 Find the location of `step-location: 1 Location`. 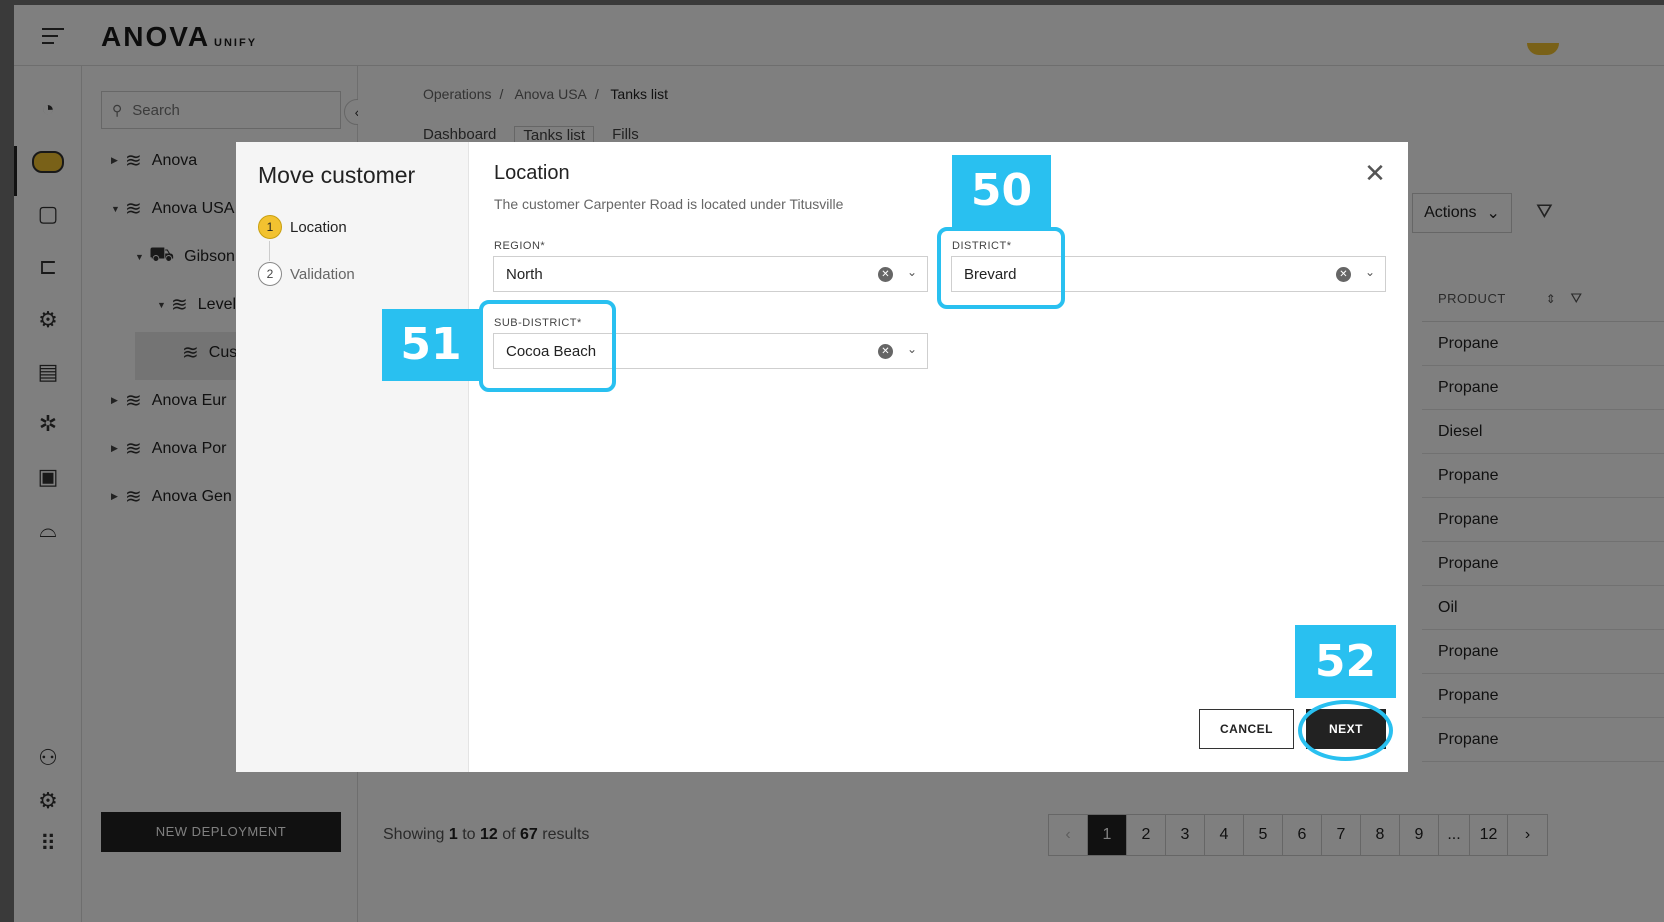

step-location: 1 Location is located at coordinates (302, 227).